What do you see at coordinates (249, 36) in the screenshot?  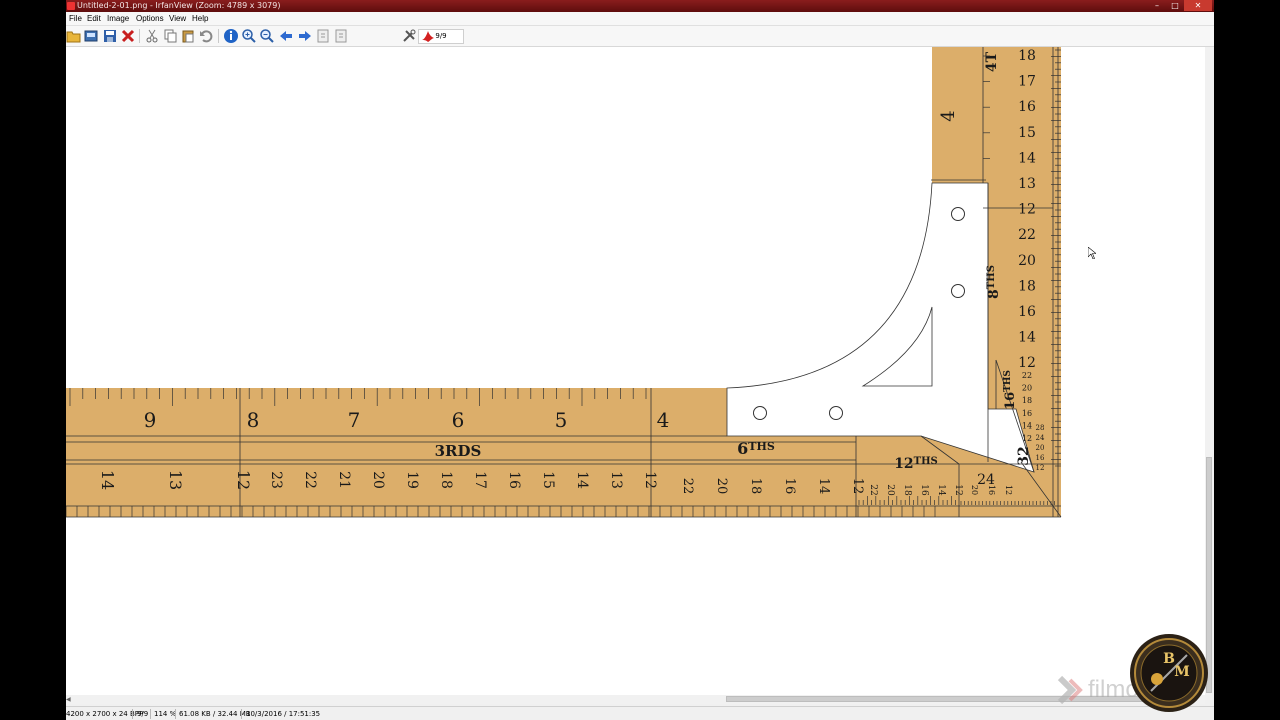 I see `zoom-in-icon` at bounding box center [249, 36].